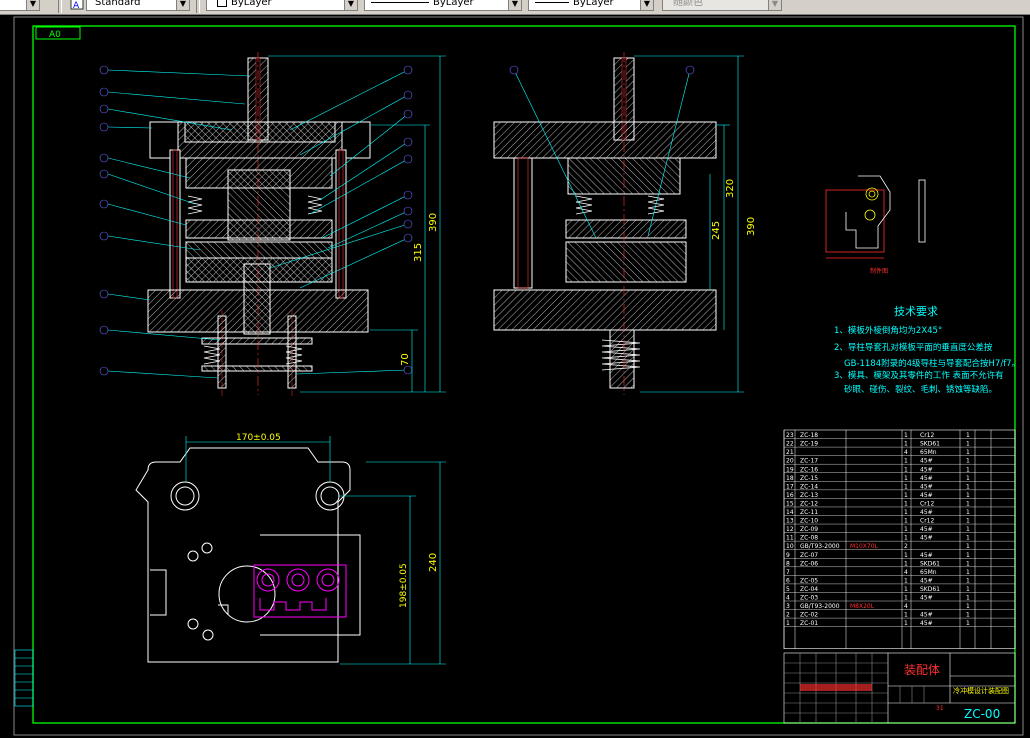 The image size is (1030, 738). Describe the element at coordinates (591, 5) in the screenshot. I see `lineweight-dropdown: ByLayer ▼` at that location.